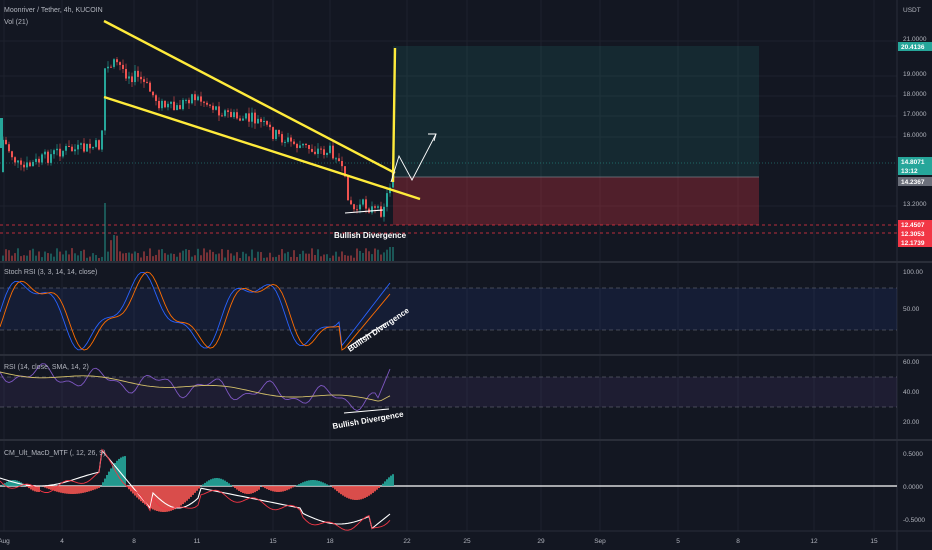 This screenshot has width=932, height=550. Describe the element at coordinates (50, 272) in the screenshot. I see `stoch-rsi-label: Stoch RSI (3, 3, 14, 14, close)` at that location.